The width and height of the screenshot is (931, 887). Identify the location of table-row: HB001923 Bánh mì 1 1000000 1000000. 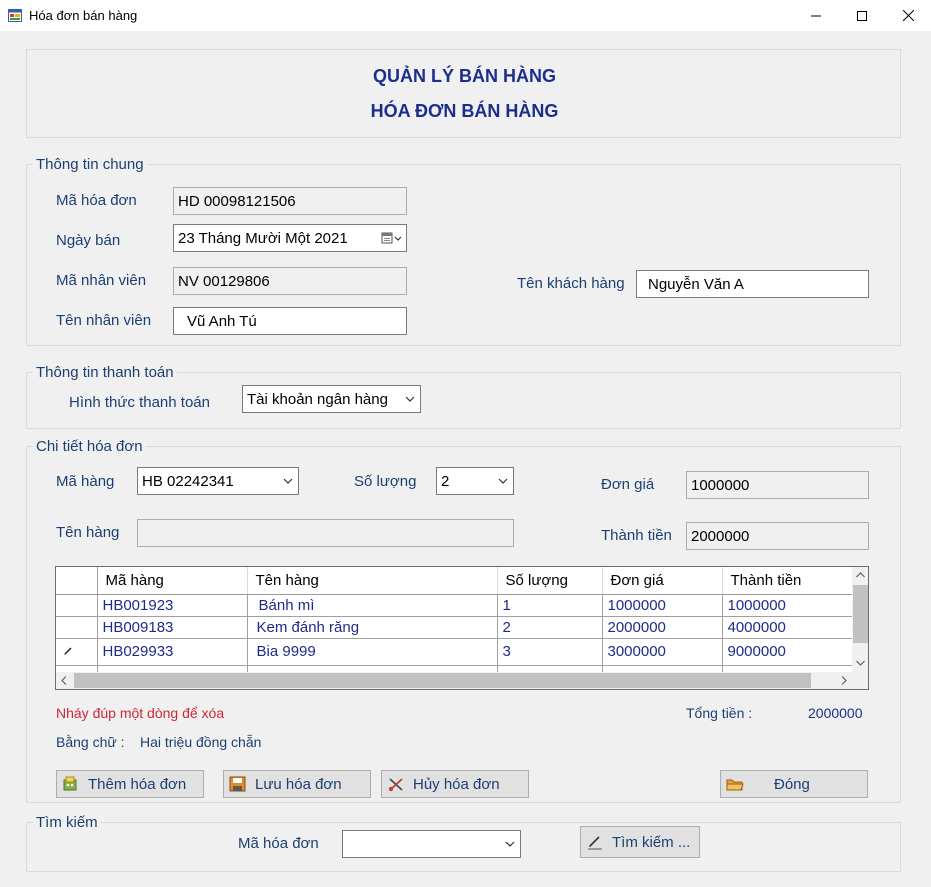
(454, 605).